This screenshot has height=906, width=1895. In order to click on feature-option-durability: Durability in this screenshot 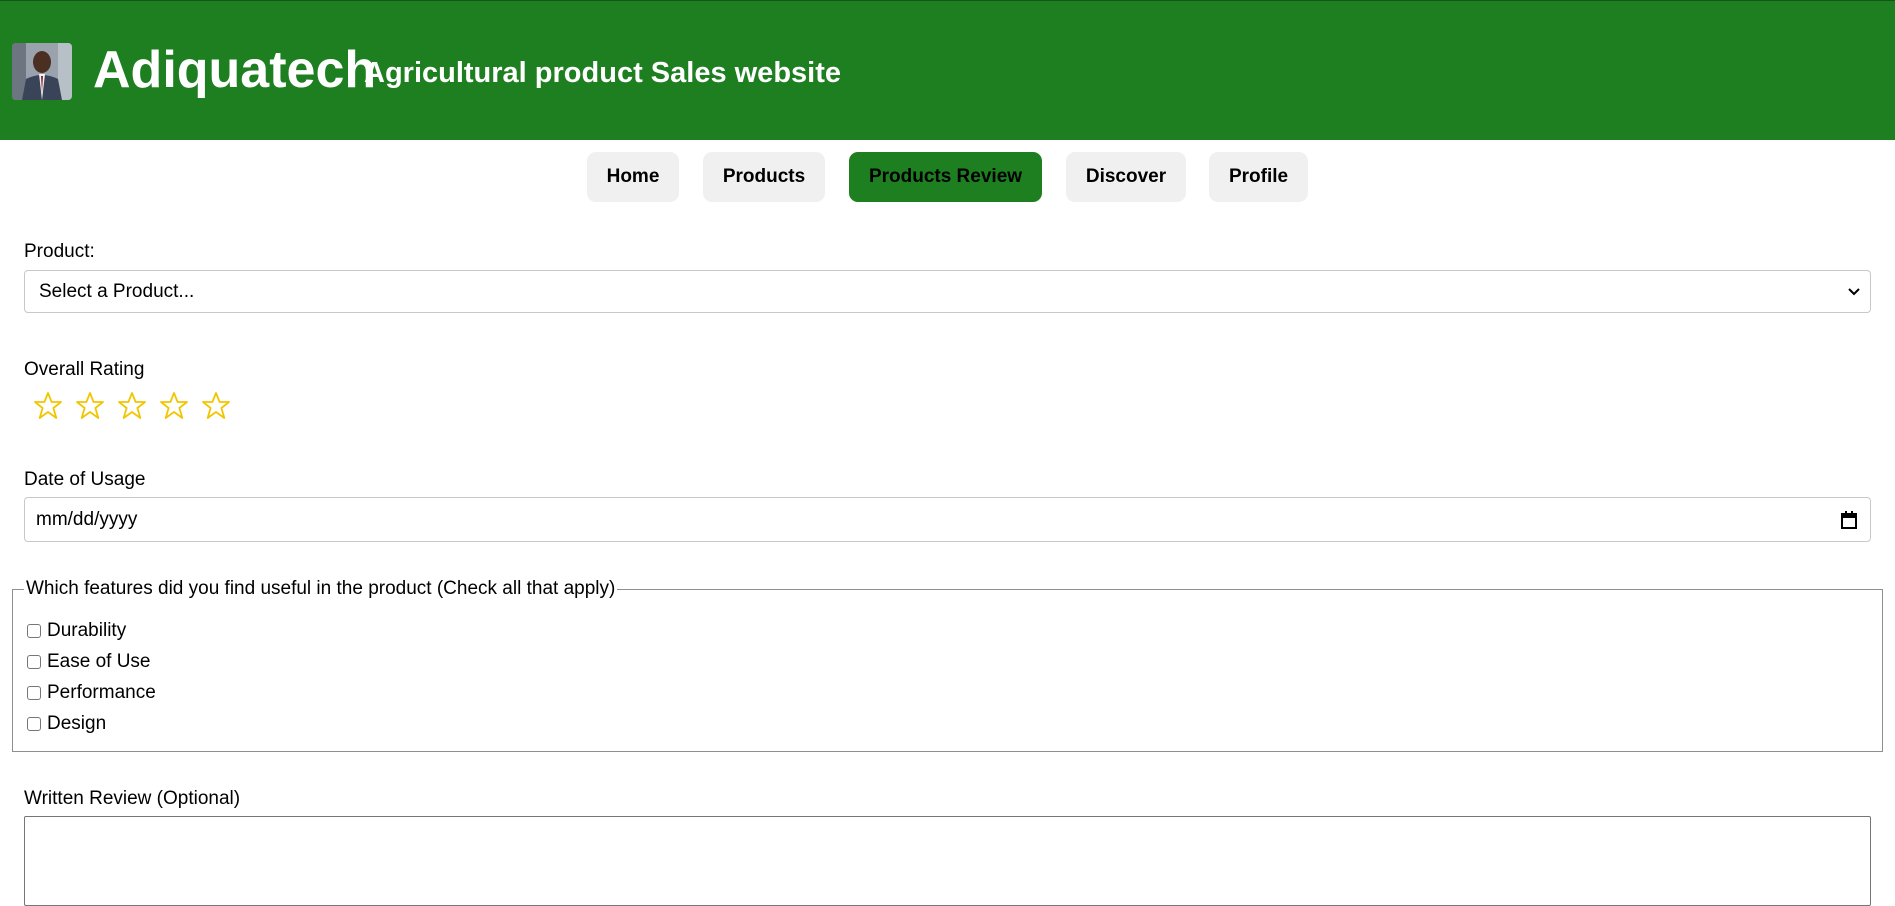, I will do `click(76, 631)`.